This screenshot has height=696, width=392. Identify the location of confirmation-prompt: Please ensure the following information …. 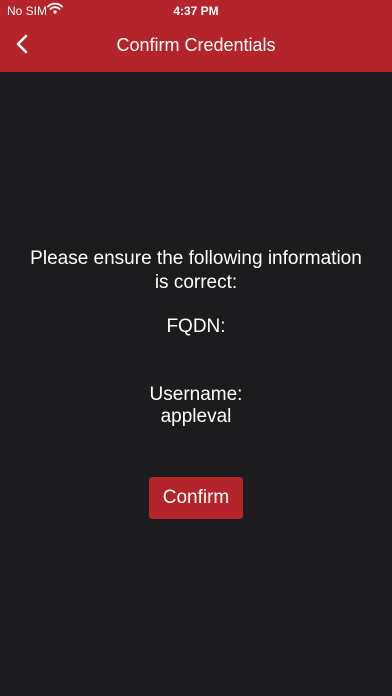
(196, 270).